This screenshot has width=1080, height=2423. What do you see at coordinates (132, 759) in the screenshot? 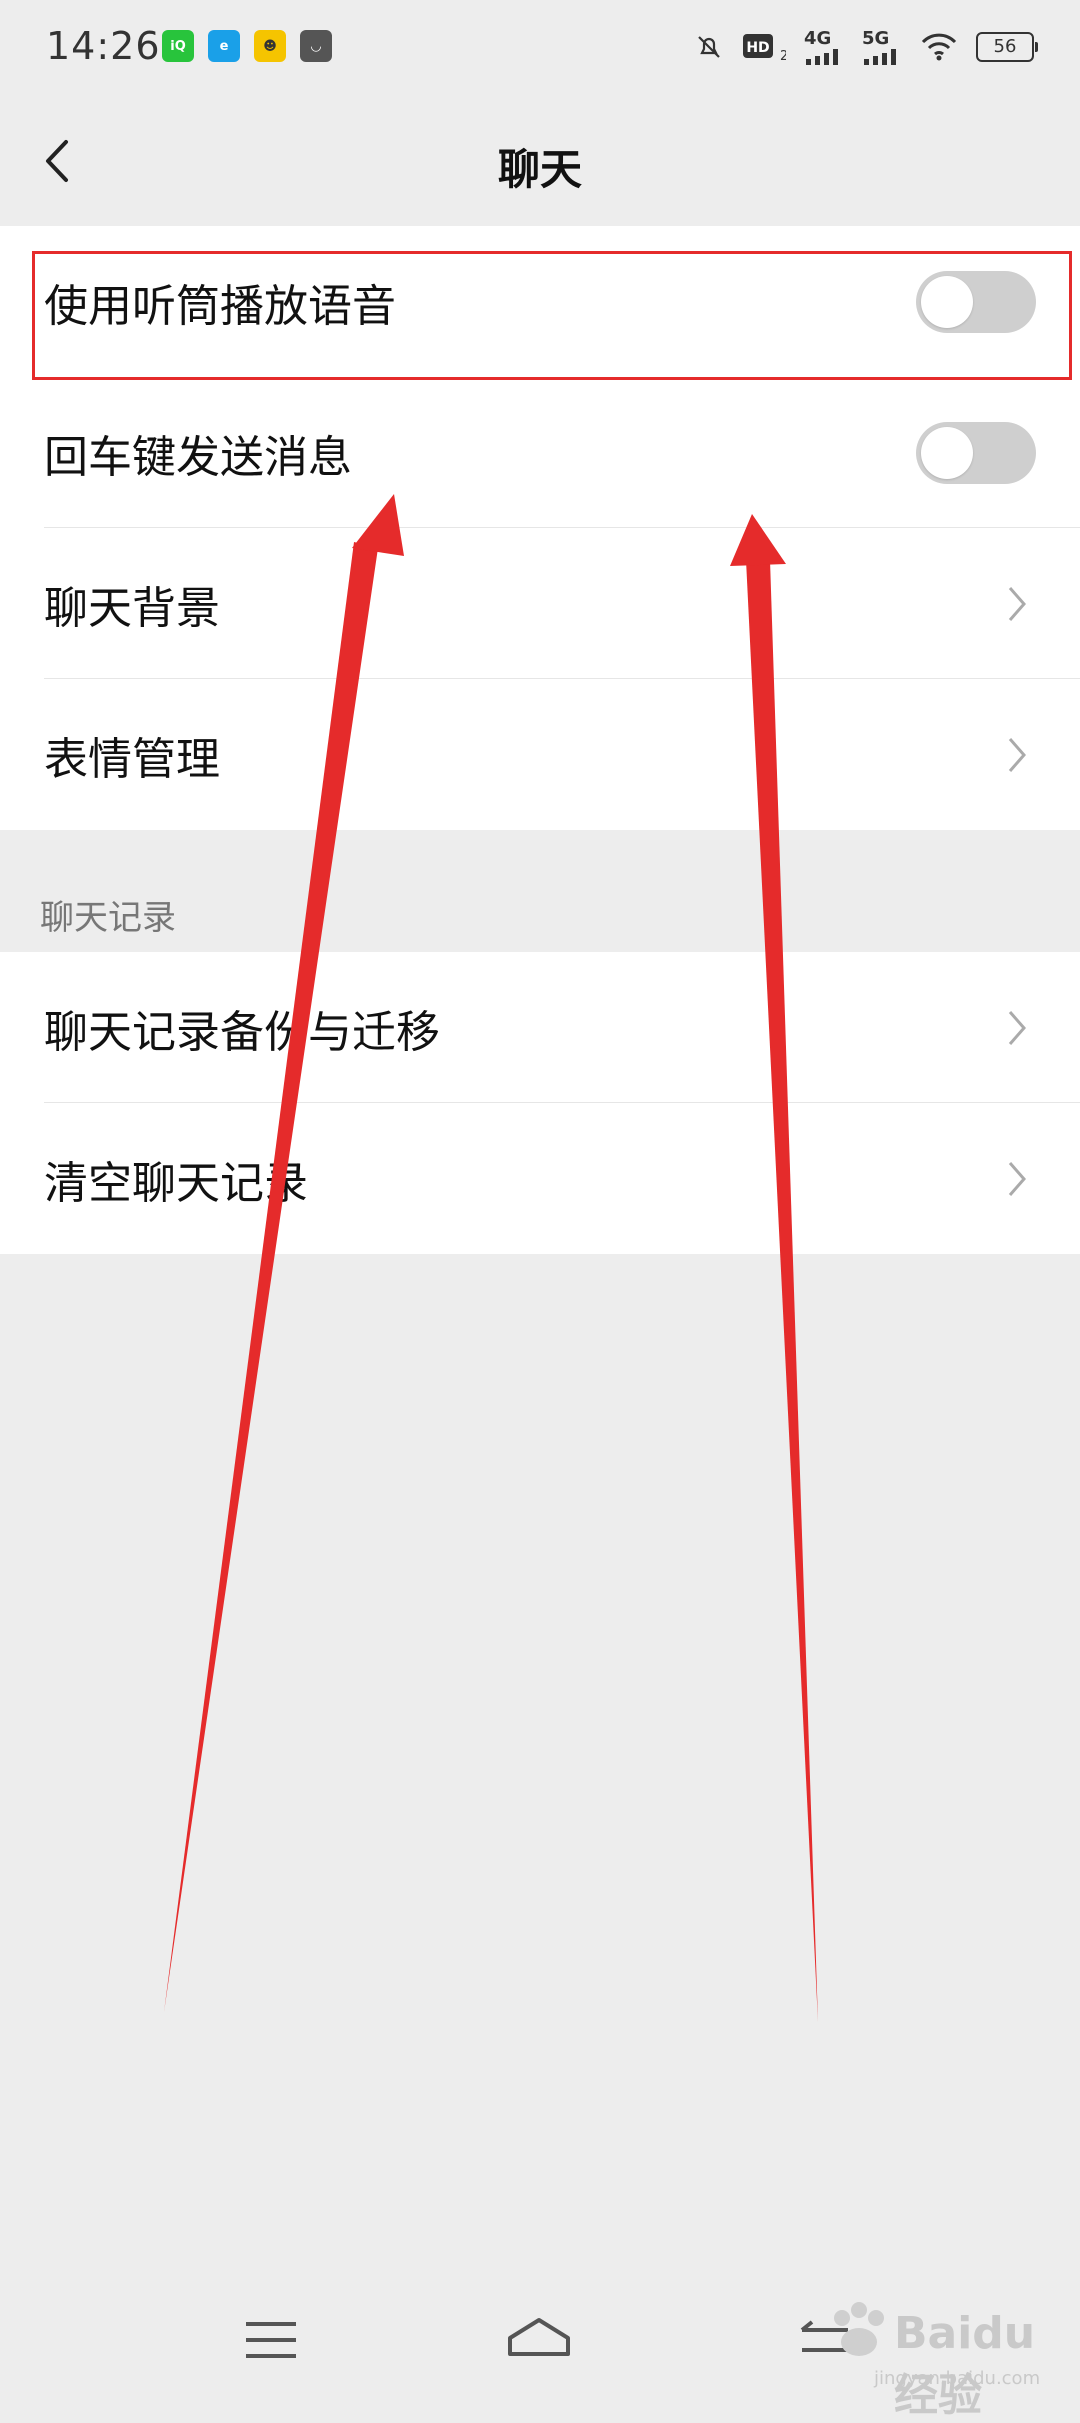
I see `setting-label: 表情管理` at bounding box center [132, 759].